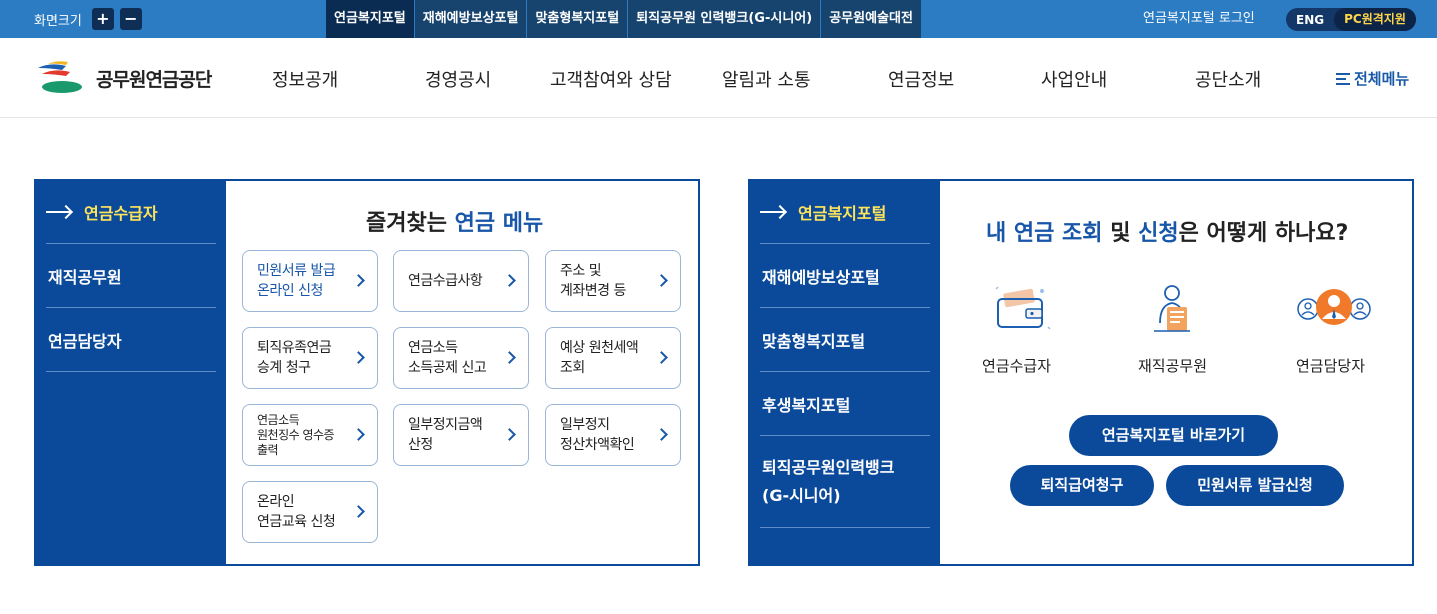 This screenshot has width=1437, height=614. Describe the element at coordinates (88, 19) in the screenshot. I see `font-size-control: 화면크기 + −` at that location.